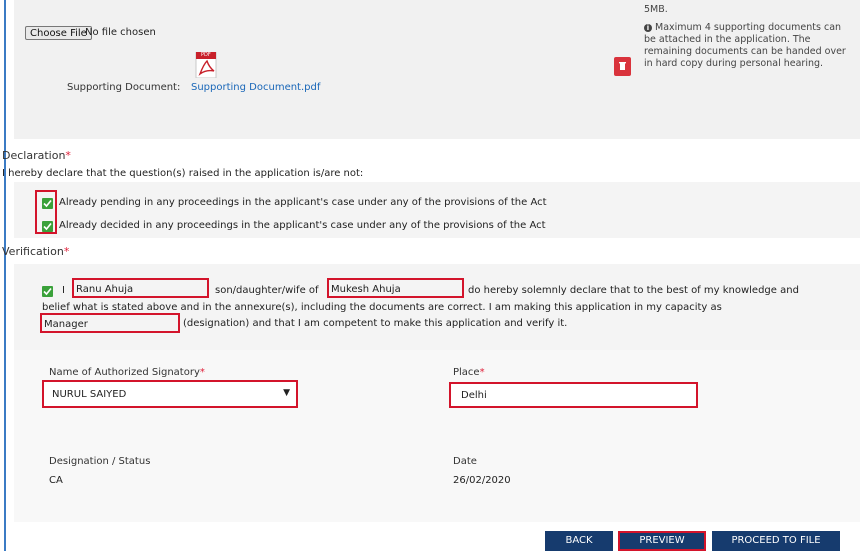  I want to click on checkbox-verification, so click(47, 291).